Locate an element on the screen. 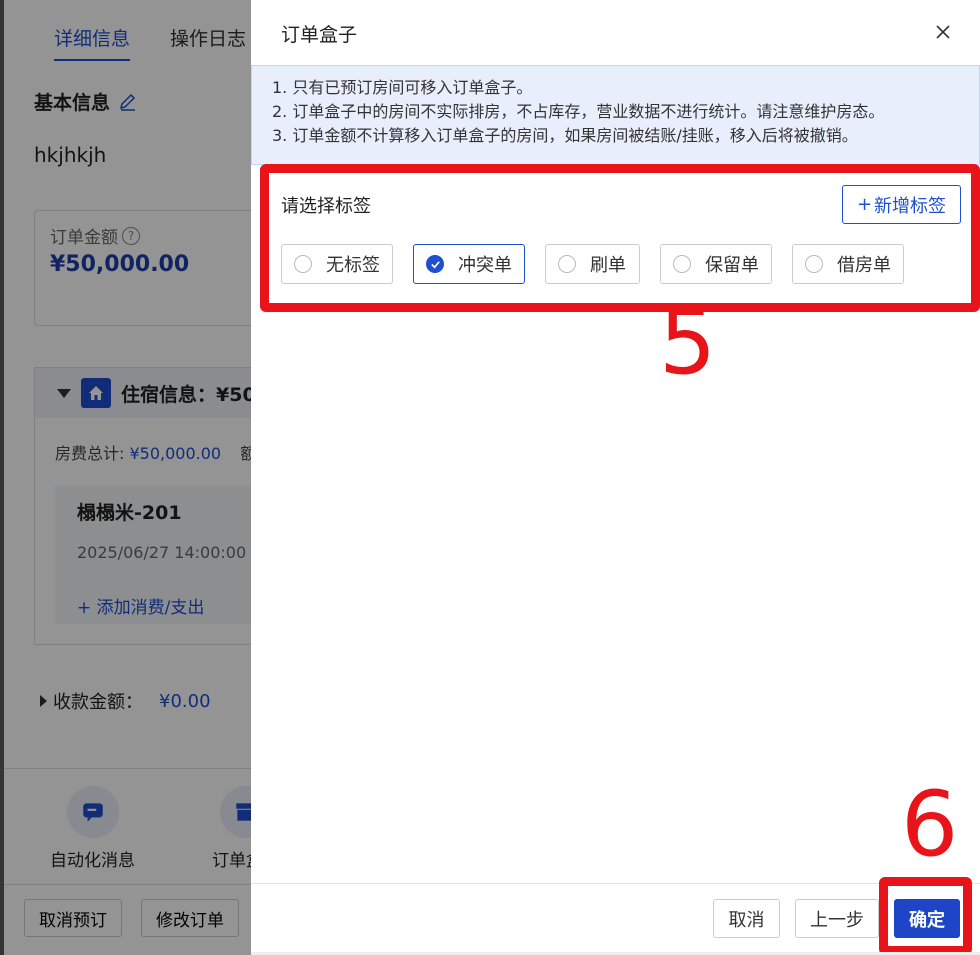 This screenshot has height=955, width=980. tag-option-label: 借房单 is located at coordinates (864, 265).